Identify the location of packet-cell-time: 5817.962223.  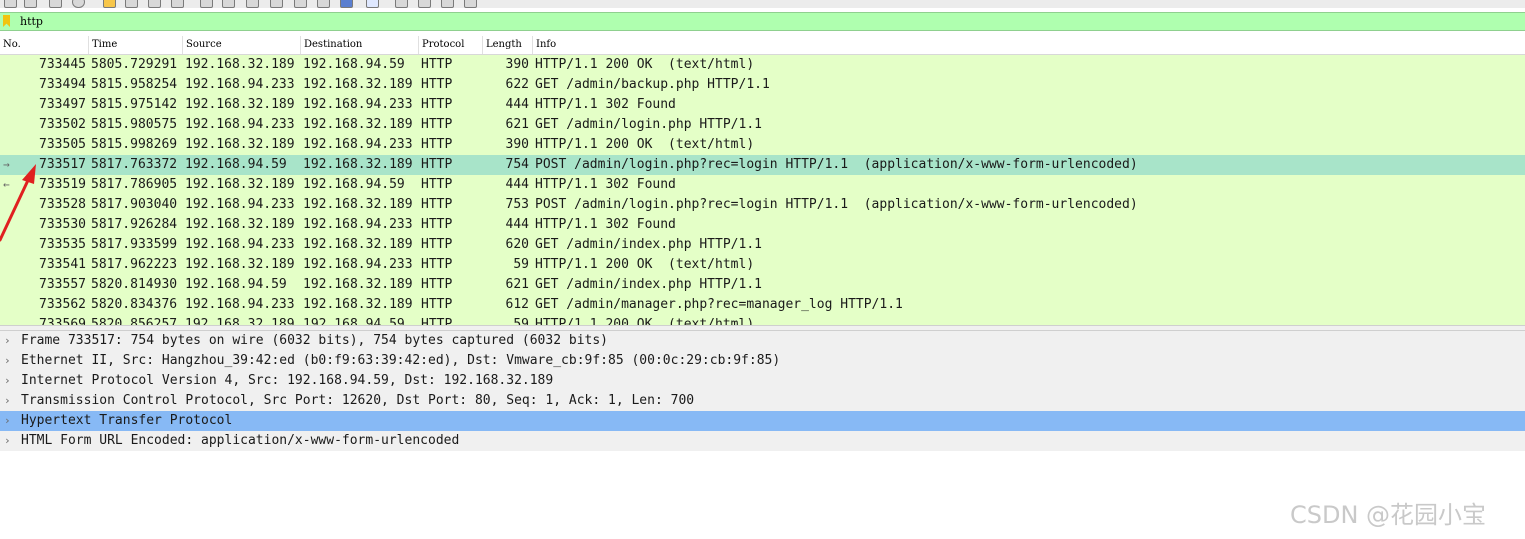
(134, 264).